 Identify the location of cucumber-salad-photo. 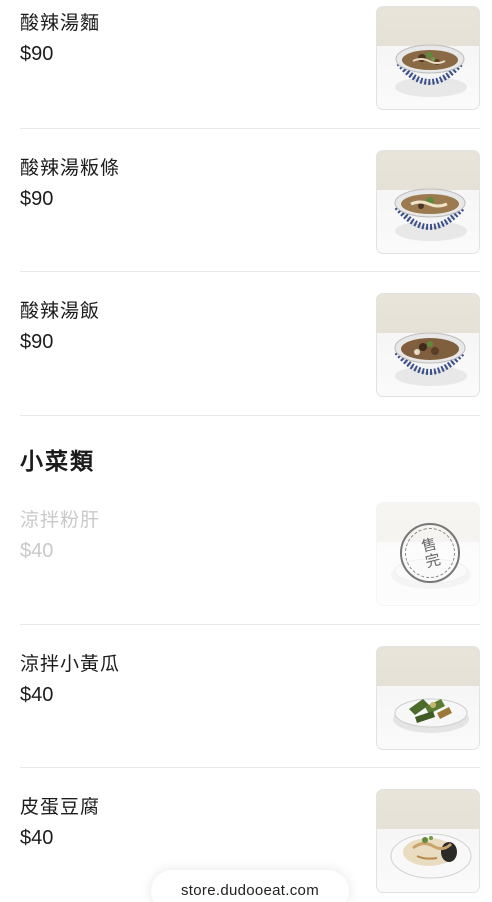
(428, 698).